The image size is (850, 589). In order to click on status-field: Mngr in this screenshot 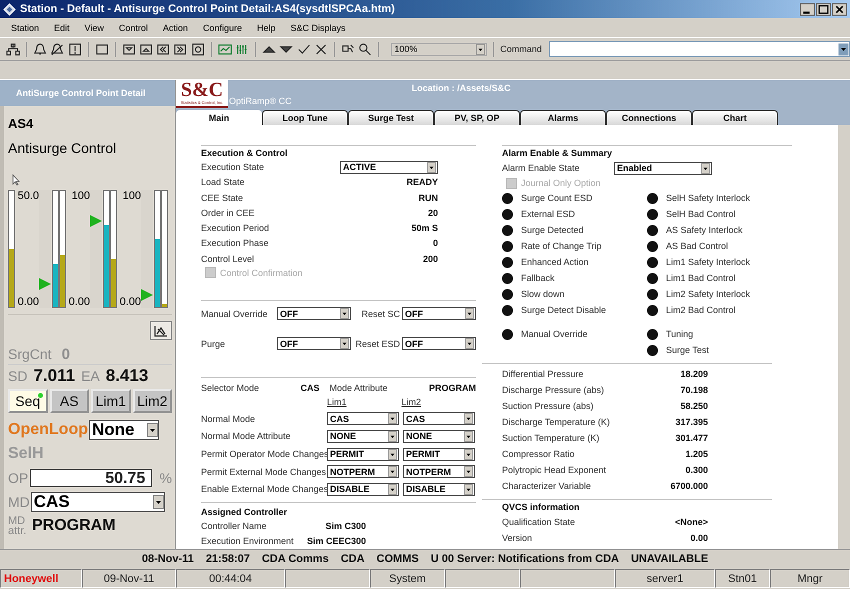, I will do `click(810, 578)`.